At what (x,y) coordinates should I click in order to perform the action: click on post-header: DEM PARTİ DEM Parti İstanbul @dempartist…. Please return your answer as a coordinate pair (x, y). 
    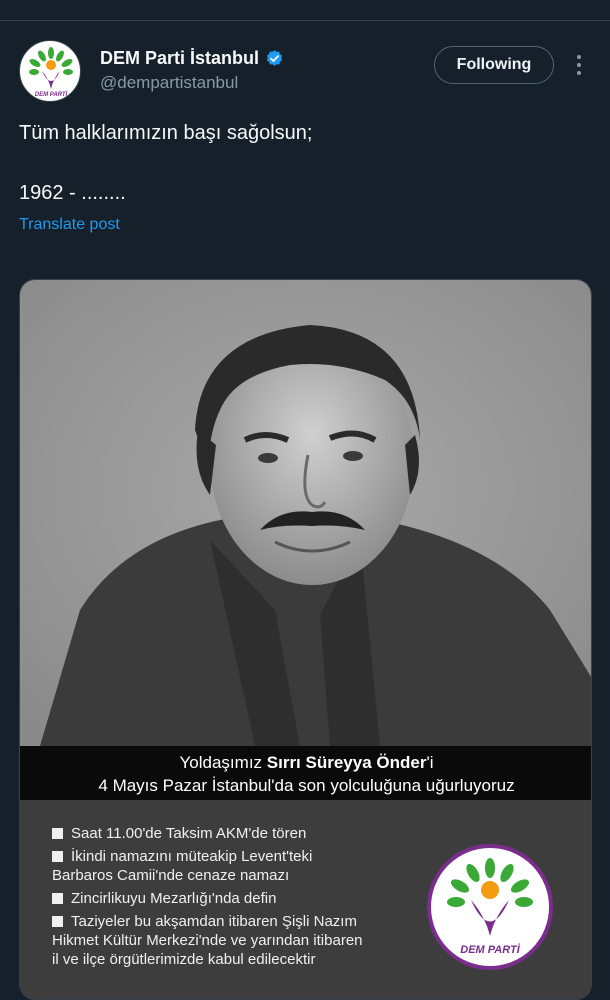
    Looking at the image, I should click on (306, 71).